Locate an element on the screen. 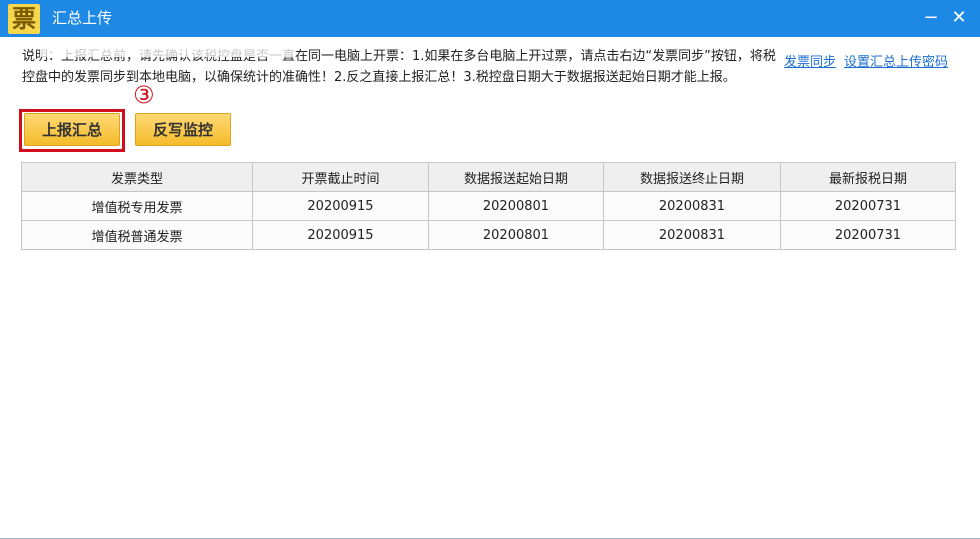 The width and height of the screenshot is (980, 539). table-header-row: 发票类型 开票截止时间 数据报送起始日期 数据报送终止日期 最新报税日期 is located at coordinates (489, 177).